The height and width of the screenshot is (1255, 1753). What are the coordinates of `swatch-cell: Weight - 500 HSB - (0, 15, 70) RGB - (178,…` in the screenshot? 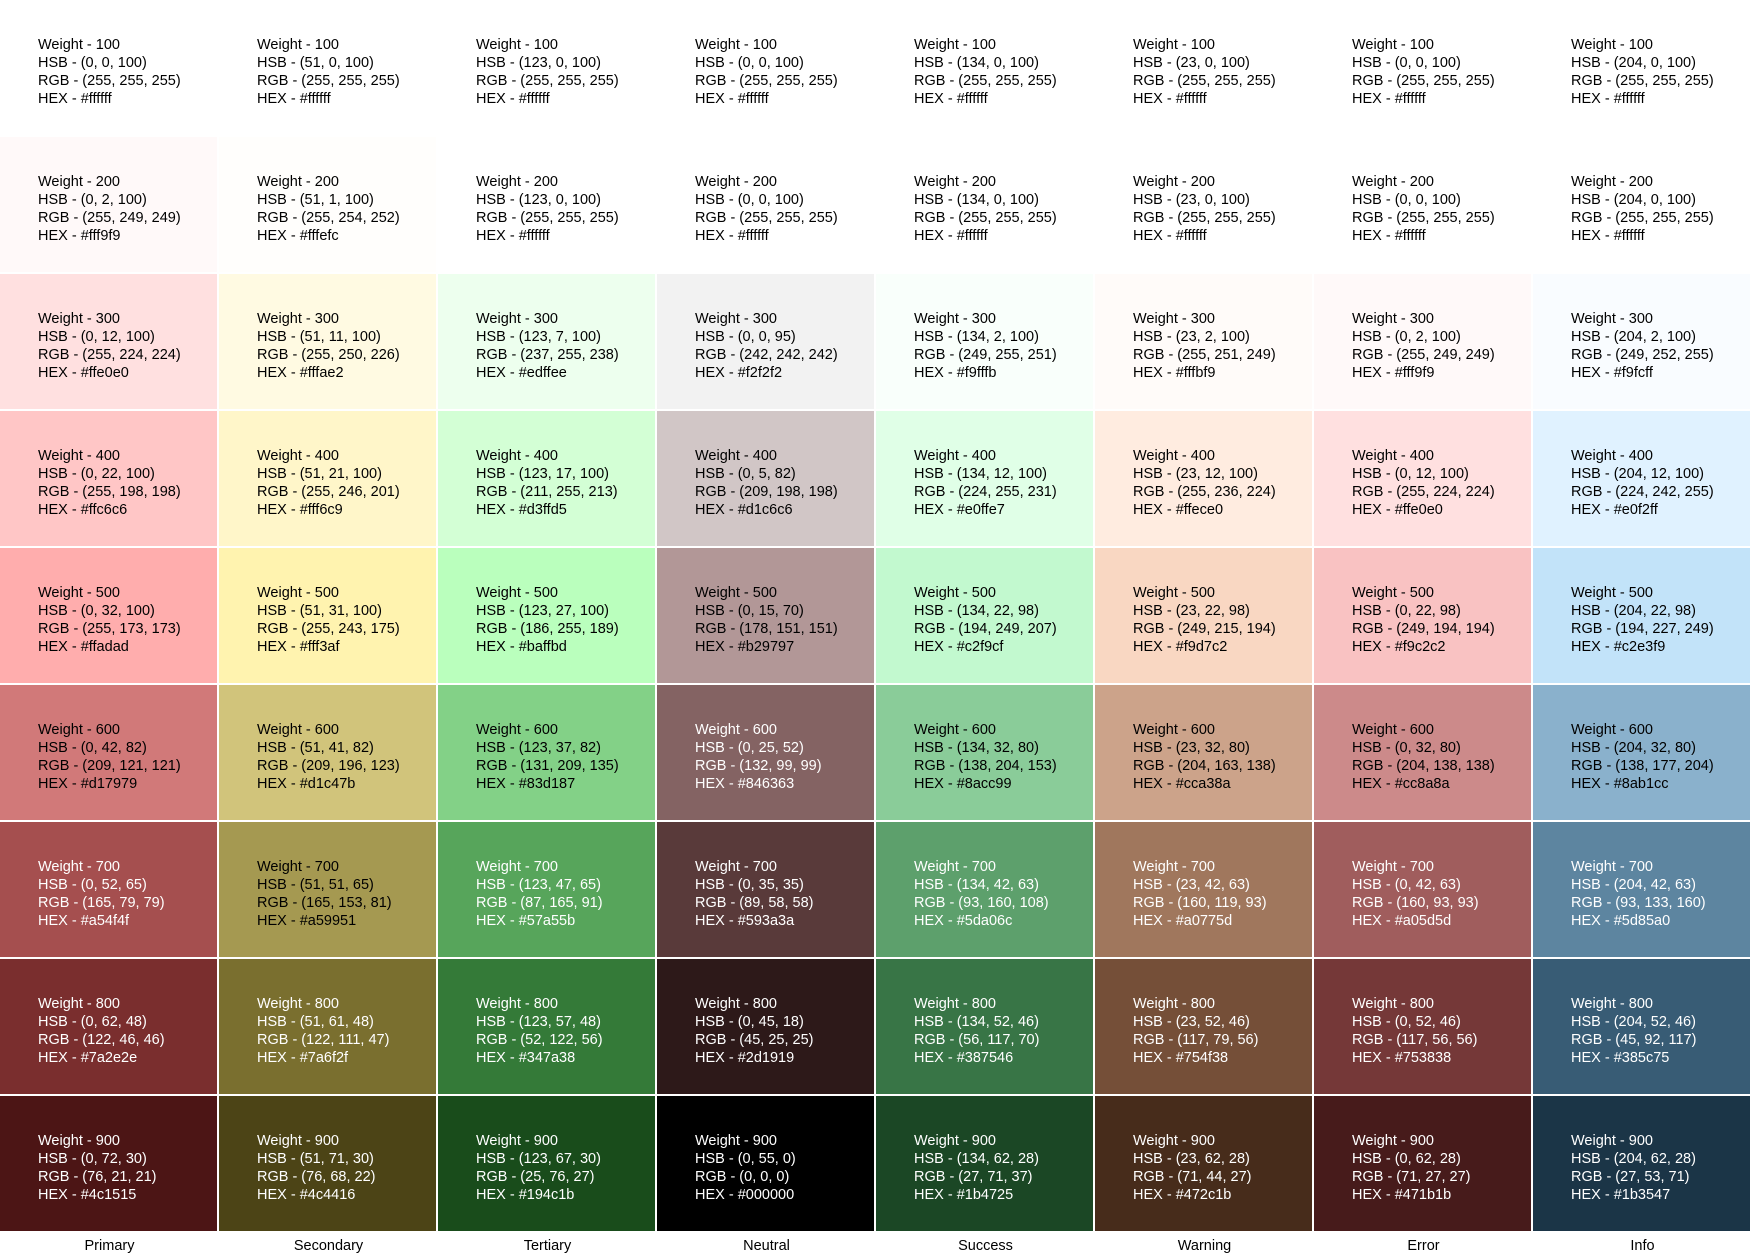 It's located at (765, 615).